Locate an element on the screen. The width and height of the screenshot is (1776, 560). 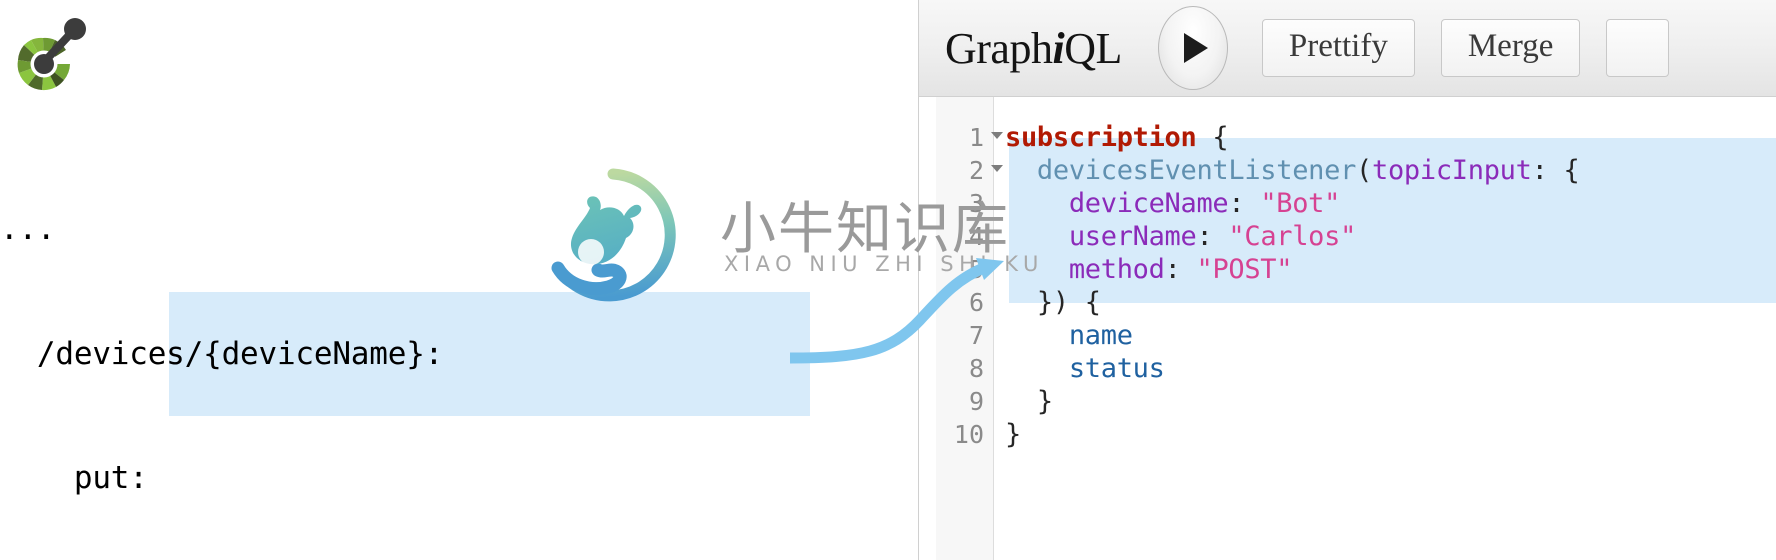
graphql-token-arg: deviceName is located at coordinates (1148, 203).